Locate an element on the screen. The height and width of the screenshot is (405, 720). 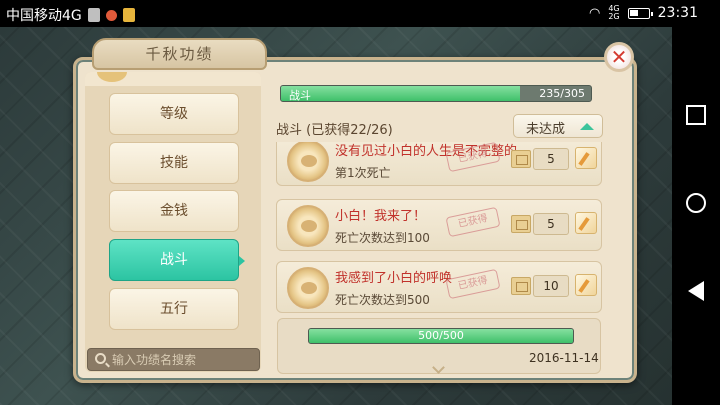
category-progress-fill is located at coordinates (400, 93).